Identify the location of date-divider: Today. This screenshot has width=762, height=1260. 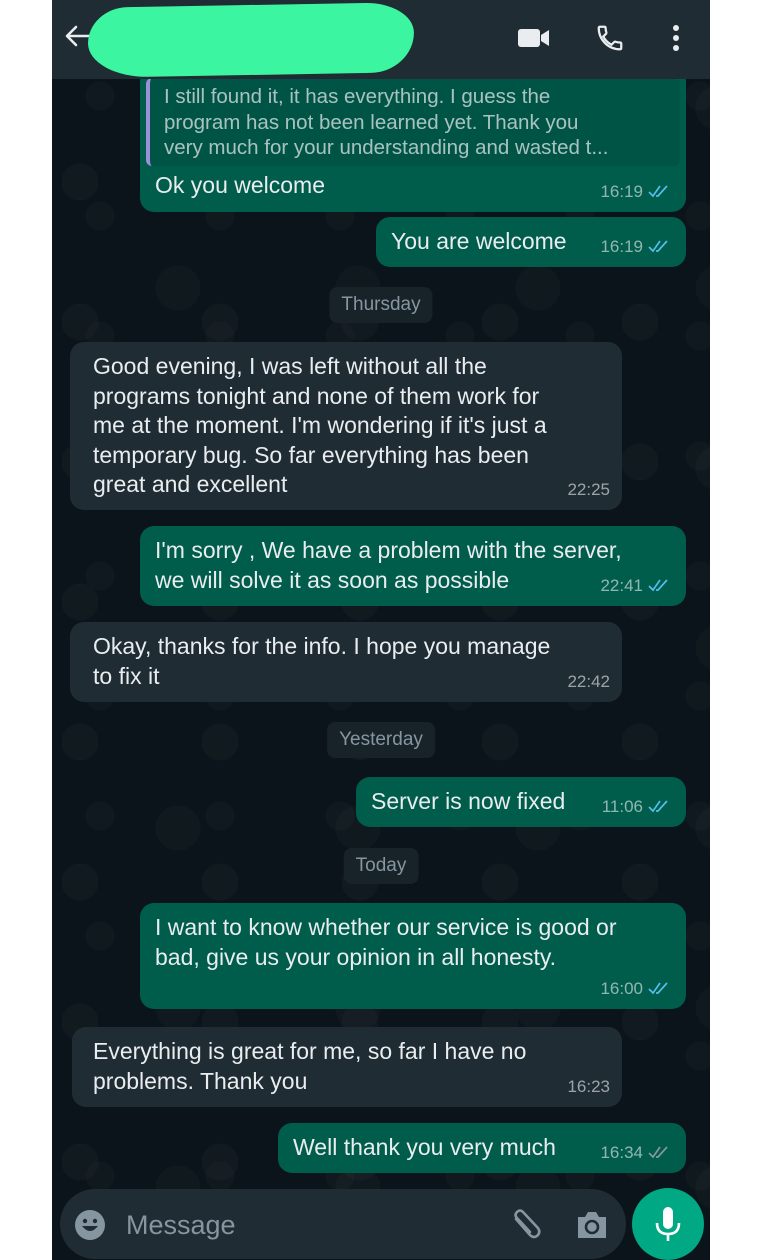
(381, 866).